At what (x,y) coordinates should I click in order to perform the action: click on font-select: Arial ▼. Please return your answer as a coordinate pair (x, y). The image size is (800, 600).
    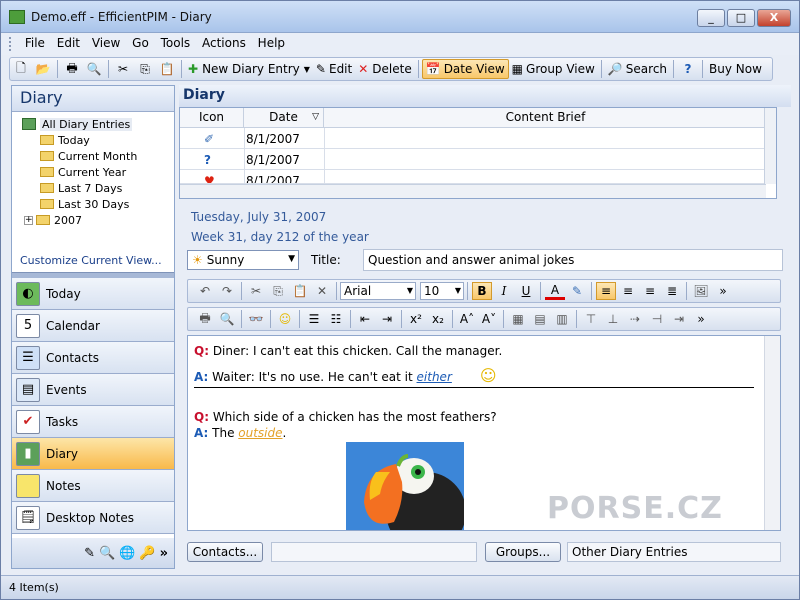
    Looking at the image, I should click on (378, 291).